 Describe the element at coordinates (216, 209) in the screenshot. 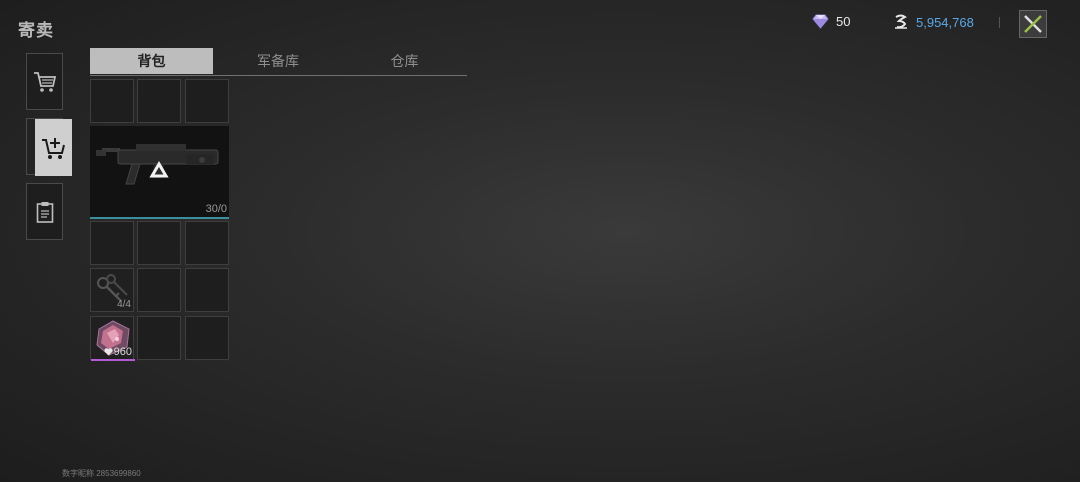

I see `weapon-ammo-count: 30/0` at that location.